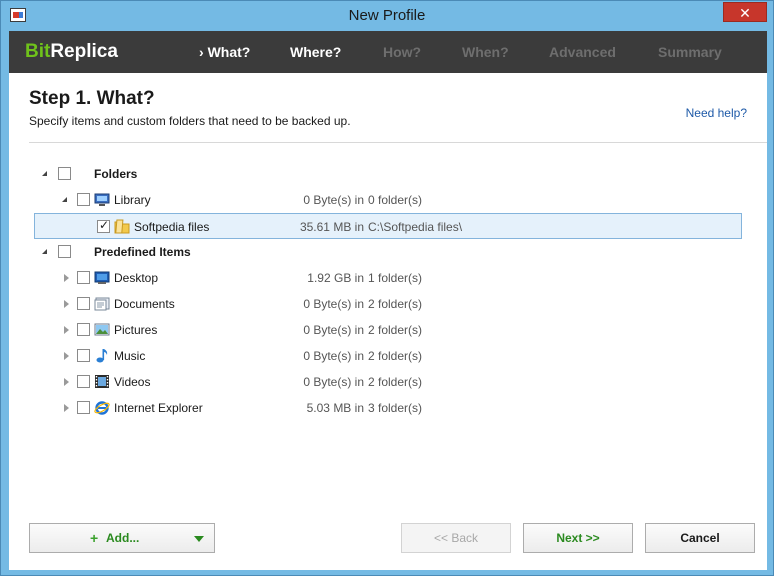 The image size is (774, 576). I want to click on desktop-checkbox, so click(83, 277).